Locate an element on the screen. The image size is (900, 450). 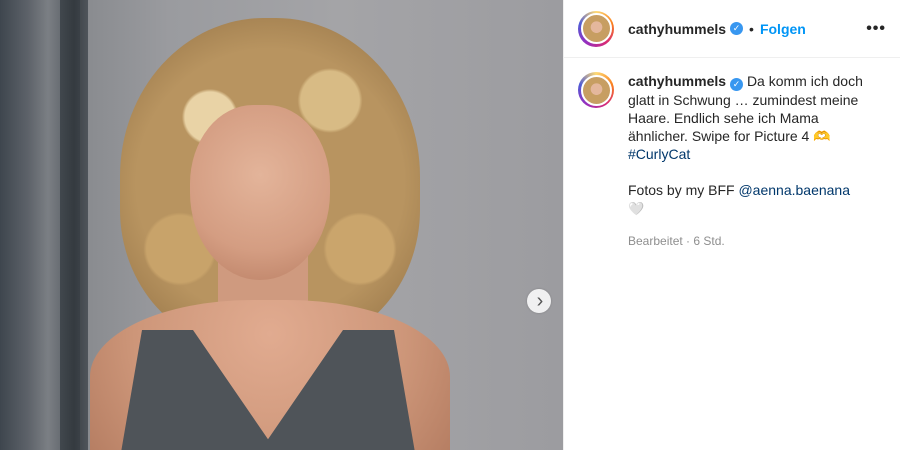
caption-avatar is located at coordinates (596, 90).